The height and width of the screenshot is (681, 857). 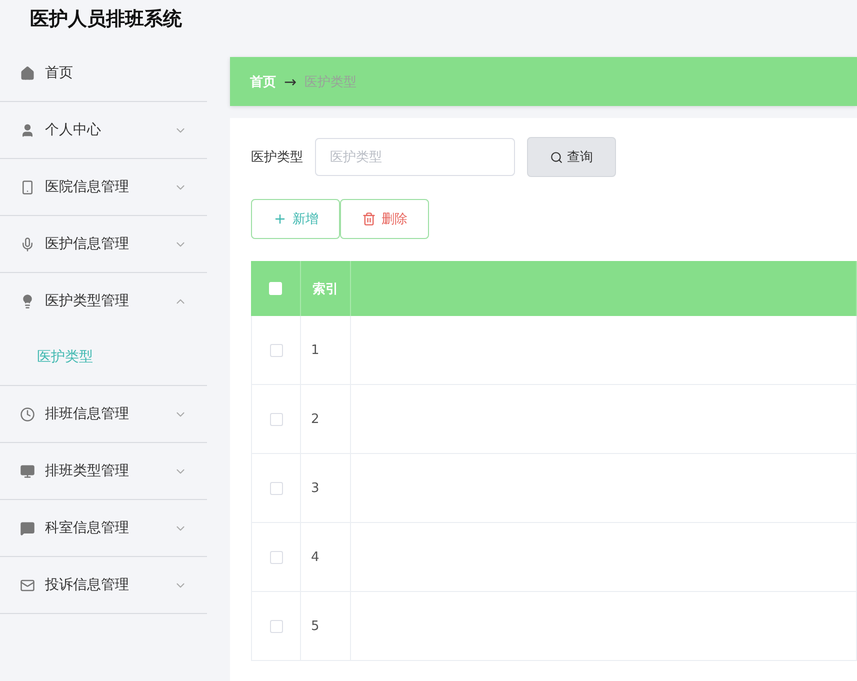 I want to click on sidebar-item: 排班类型管理, so click(x=103, y=471).